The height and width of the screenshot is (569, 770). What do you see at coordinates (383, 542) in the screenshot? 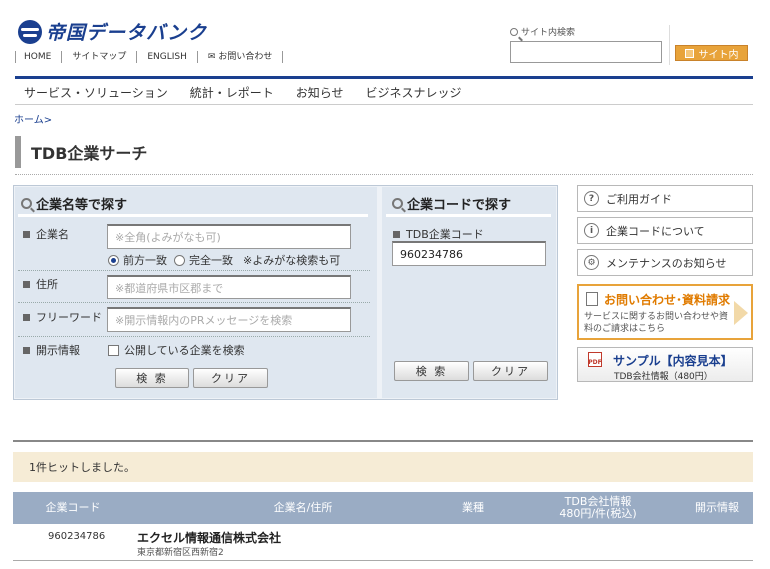
I see `table-row: 960234786 エクセル情報通信株式会社 東京都新宿区西新宿2` at bounding box center [383, 542].